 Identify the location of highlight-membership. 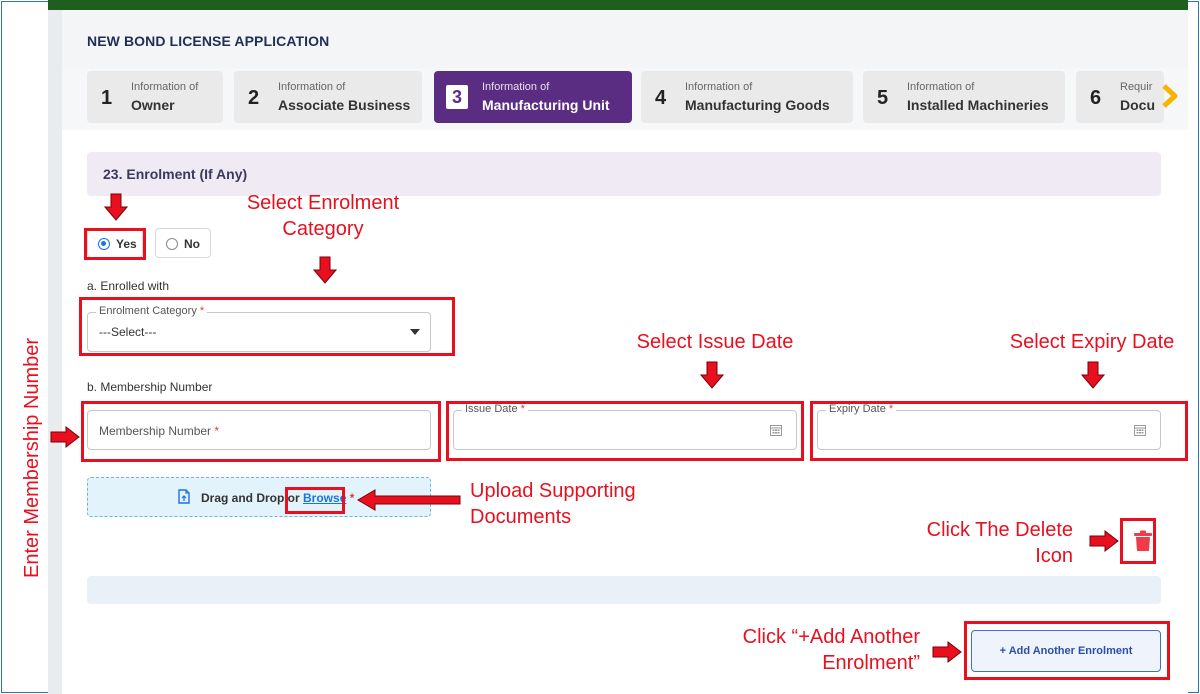
(261, 431).